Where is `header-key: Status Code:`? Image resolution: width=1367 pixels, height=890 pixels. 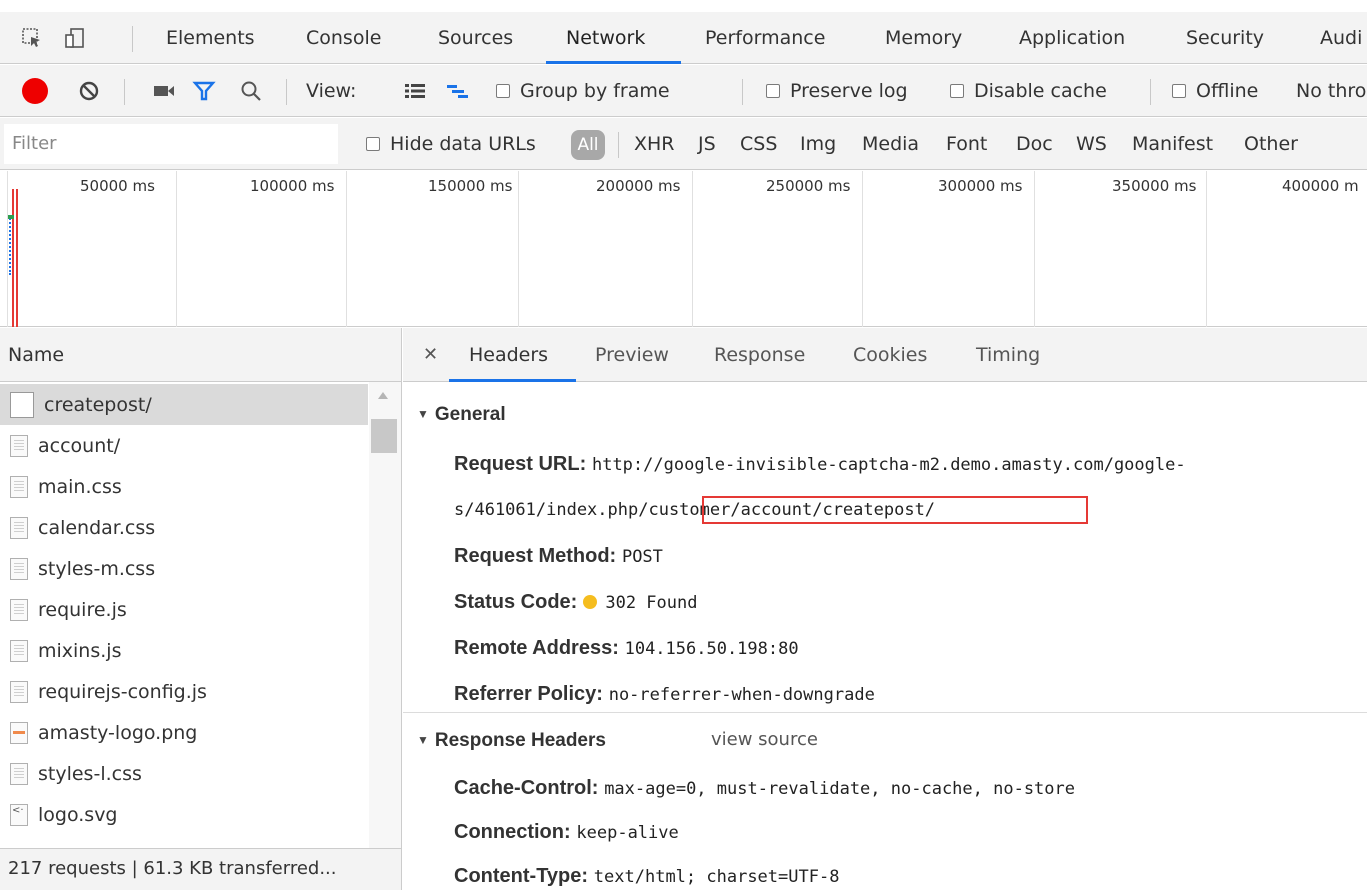
header-key: Status Code: is located at coordinates (516, 602).